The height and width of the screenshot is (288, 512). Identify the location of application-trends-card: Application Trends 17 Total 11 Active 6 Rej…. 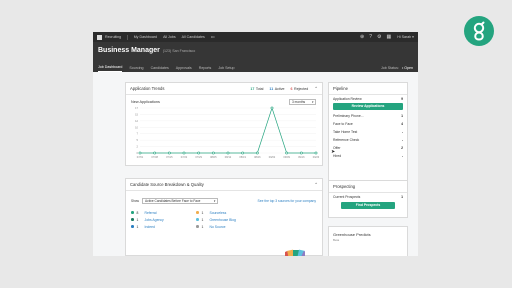
(224, 124).